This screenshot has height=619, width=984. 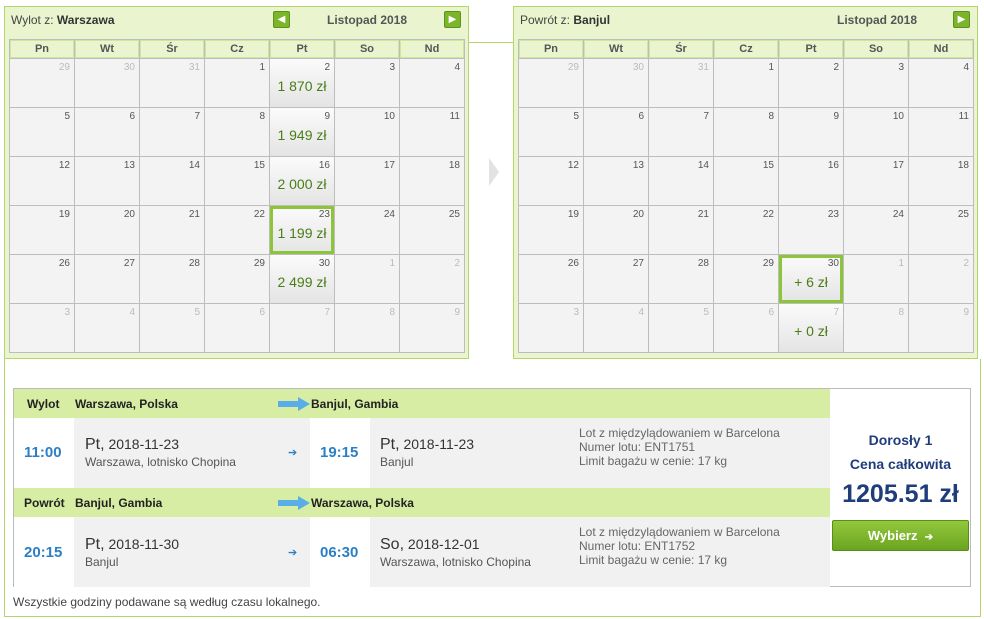 I want to click on calendar-day-cell: 19, so click(x=42, y=230).